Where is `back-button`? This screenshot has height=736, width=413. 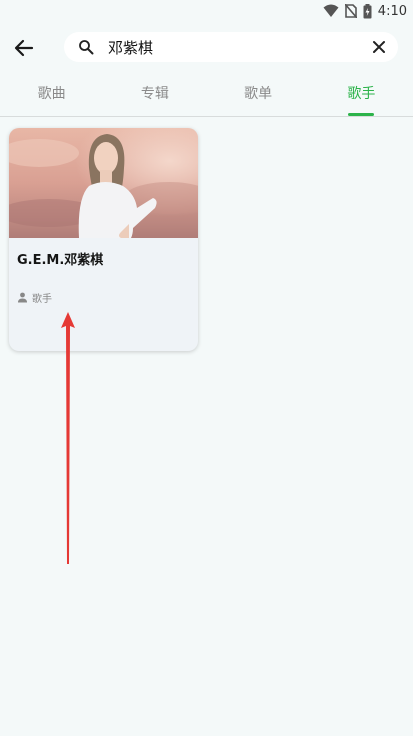
back-button is located at coordinates (24, 48).